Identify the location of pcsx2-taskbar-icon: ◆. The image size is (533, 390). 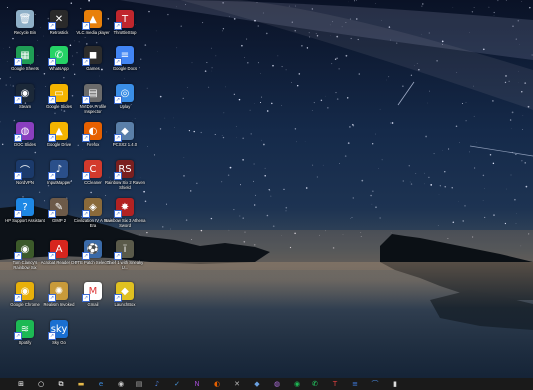
(257, 384).